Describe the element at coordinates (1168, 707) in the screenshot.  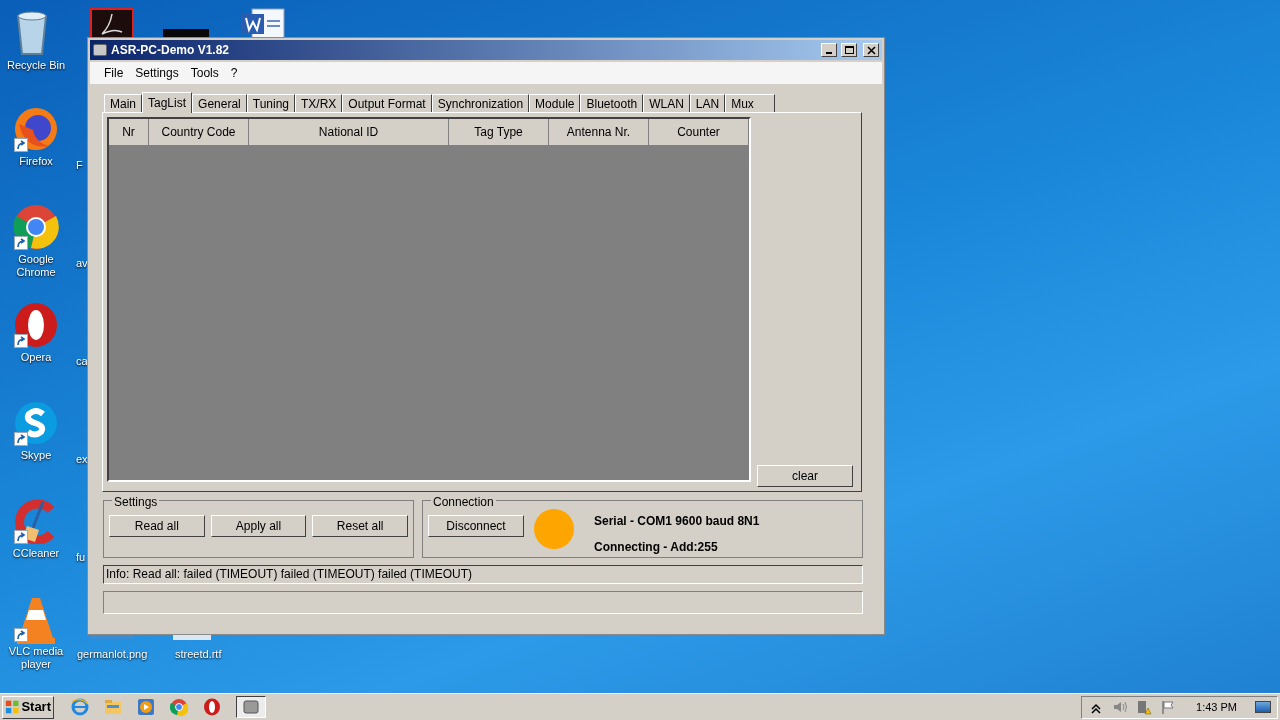
I see `flag-icon` at that location.